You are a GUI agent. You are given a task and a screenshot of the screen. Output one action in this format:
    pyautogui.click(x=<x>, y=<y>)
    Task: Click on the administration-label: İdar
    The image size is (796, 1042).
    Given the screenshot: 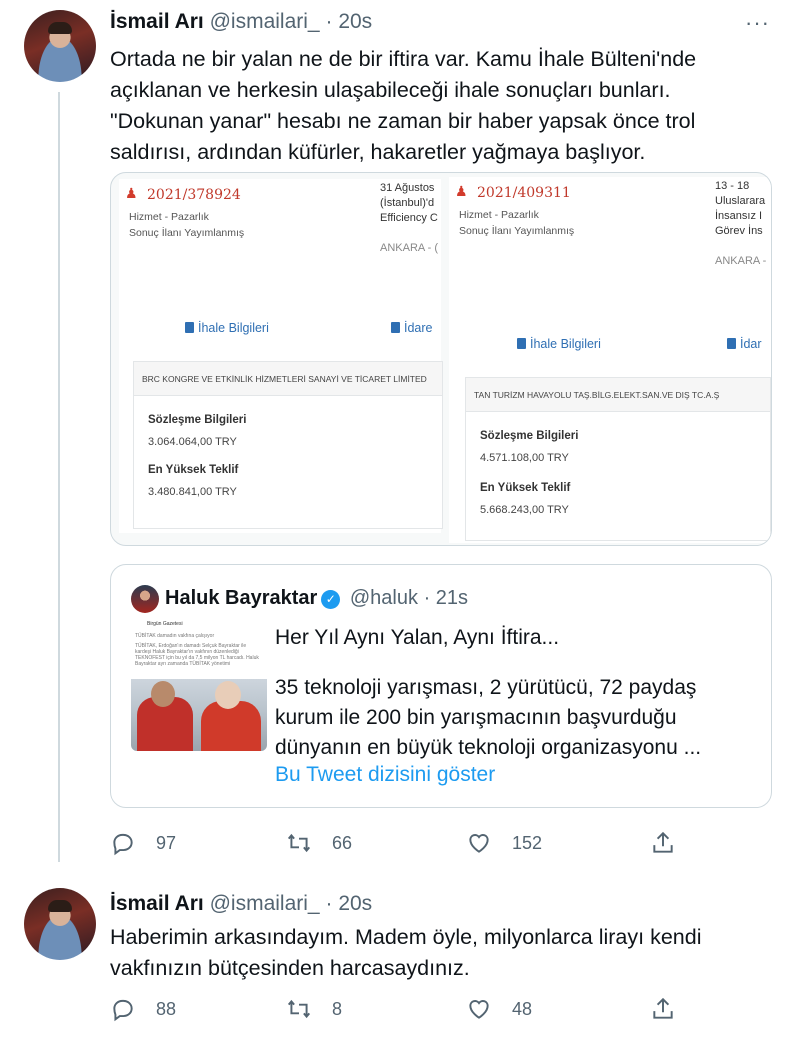 What is the action you would take?
    pyautogui.click(x=751, y=344)
    